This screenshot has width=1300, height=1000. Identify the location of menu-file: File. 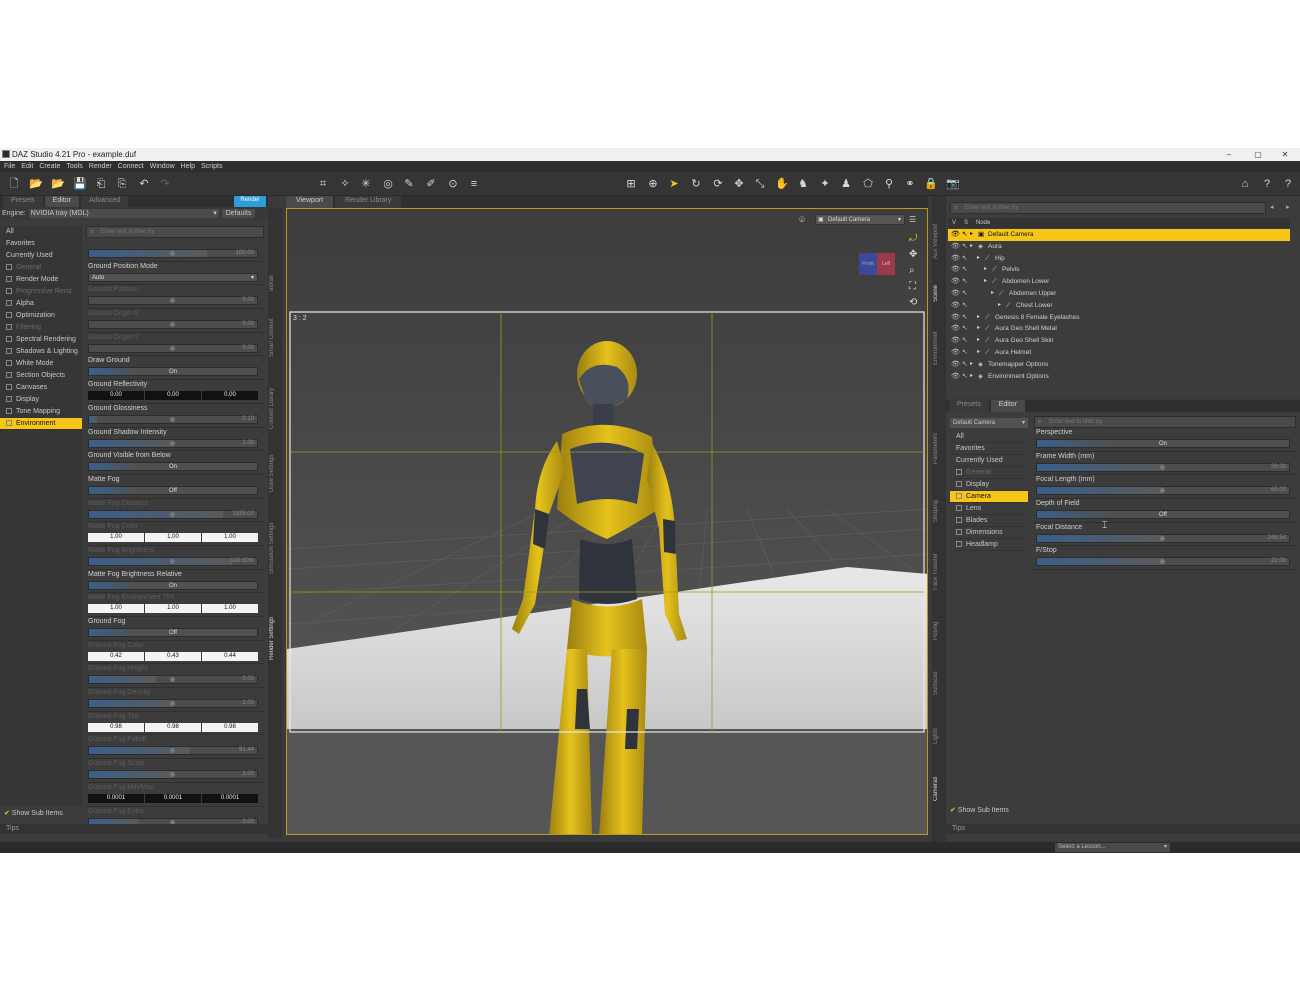
(9, 166).